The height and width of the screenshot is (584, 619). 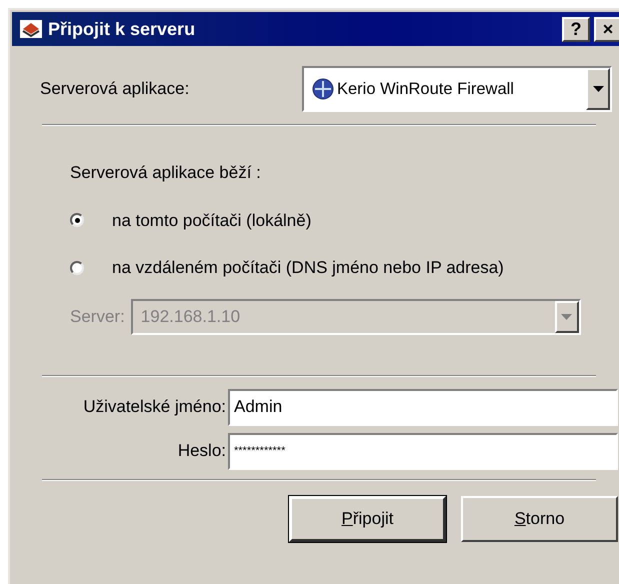 I want to click on cancel-button: Storno, so click(x=539, y=519).